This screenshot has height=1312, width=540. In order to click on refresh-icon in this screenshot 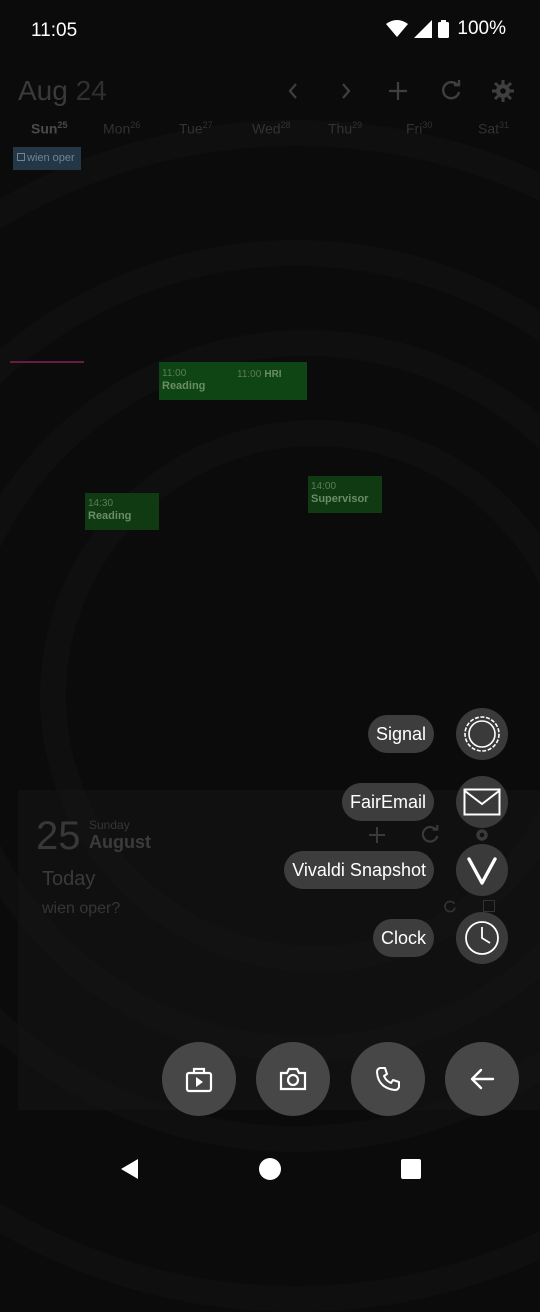, I will do `click(451, 90)`.